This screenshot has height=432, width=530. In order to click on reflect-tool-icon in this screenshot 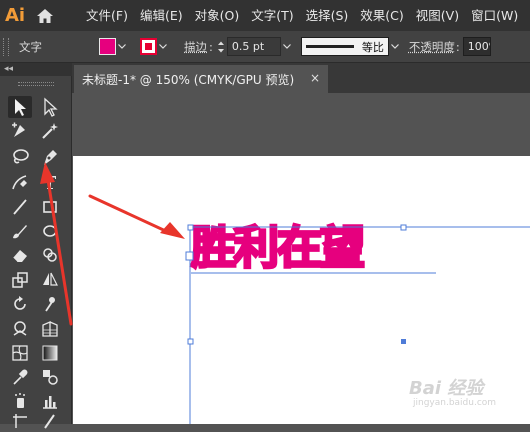, I will do `click(50, 280)`.